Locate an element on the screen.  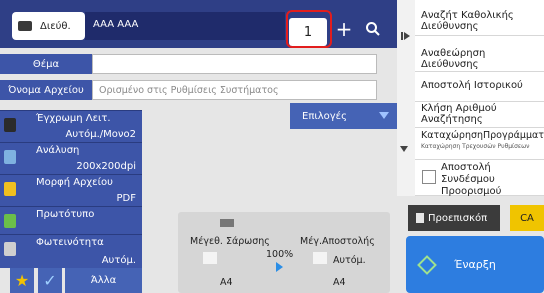
address-button: Διεύθ. is located at coordinates (48, 26).